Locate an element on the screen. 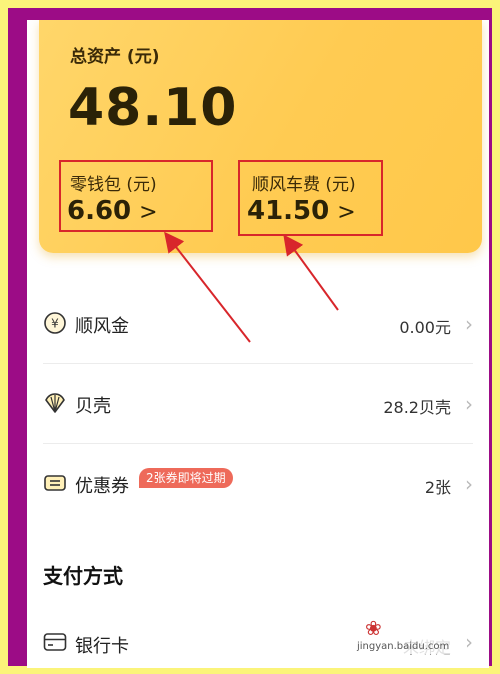 The height and width of the screenshot is (674, 500). ride-fee-link: 41.50 > is located at coordinates (312, 210).